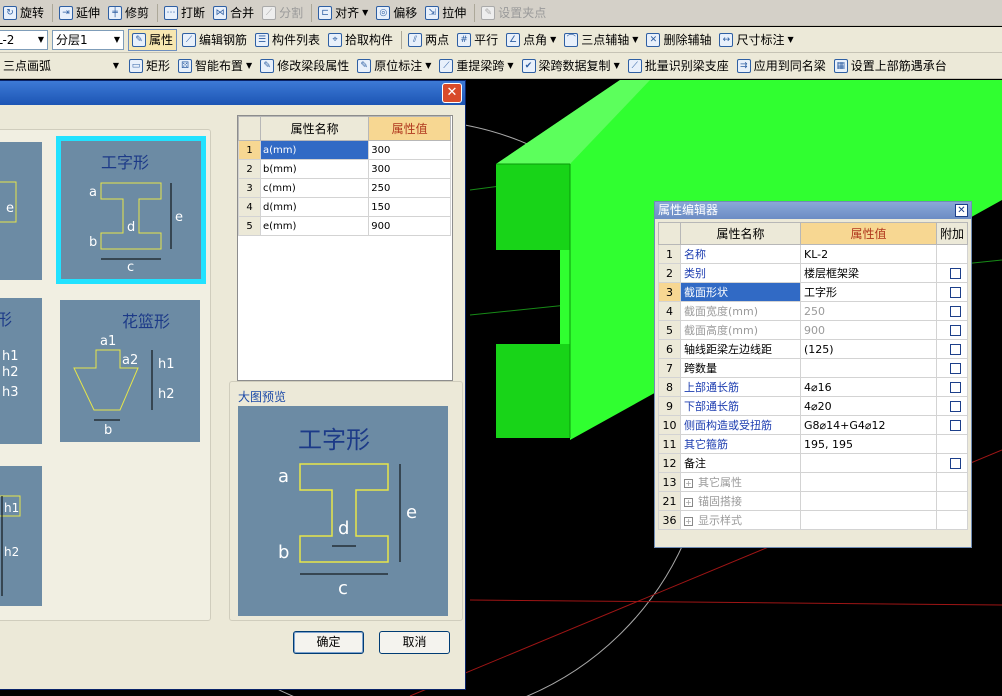  I want to click on table-row: 5 截面高度(mm) 900, so click(813, 330).